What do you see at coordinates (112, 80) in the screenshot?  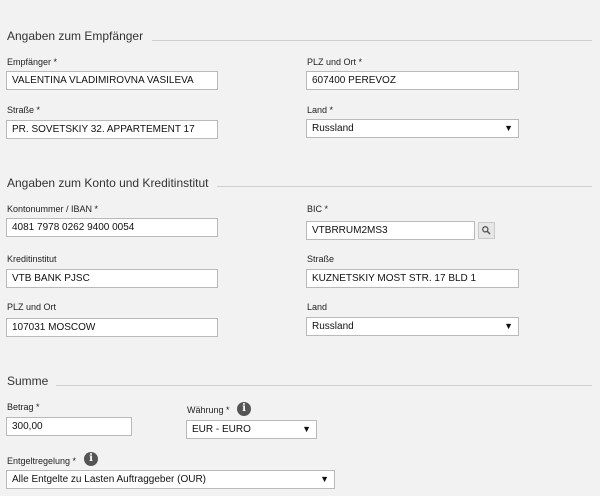 I see `recipient-name-input` at bounding box center [112, 80].